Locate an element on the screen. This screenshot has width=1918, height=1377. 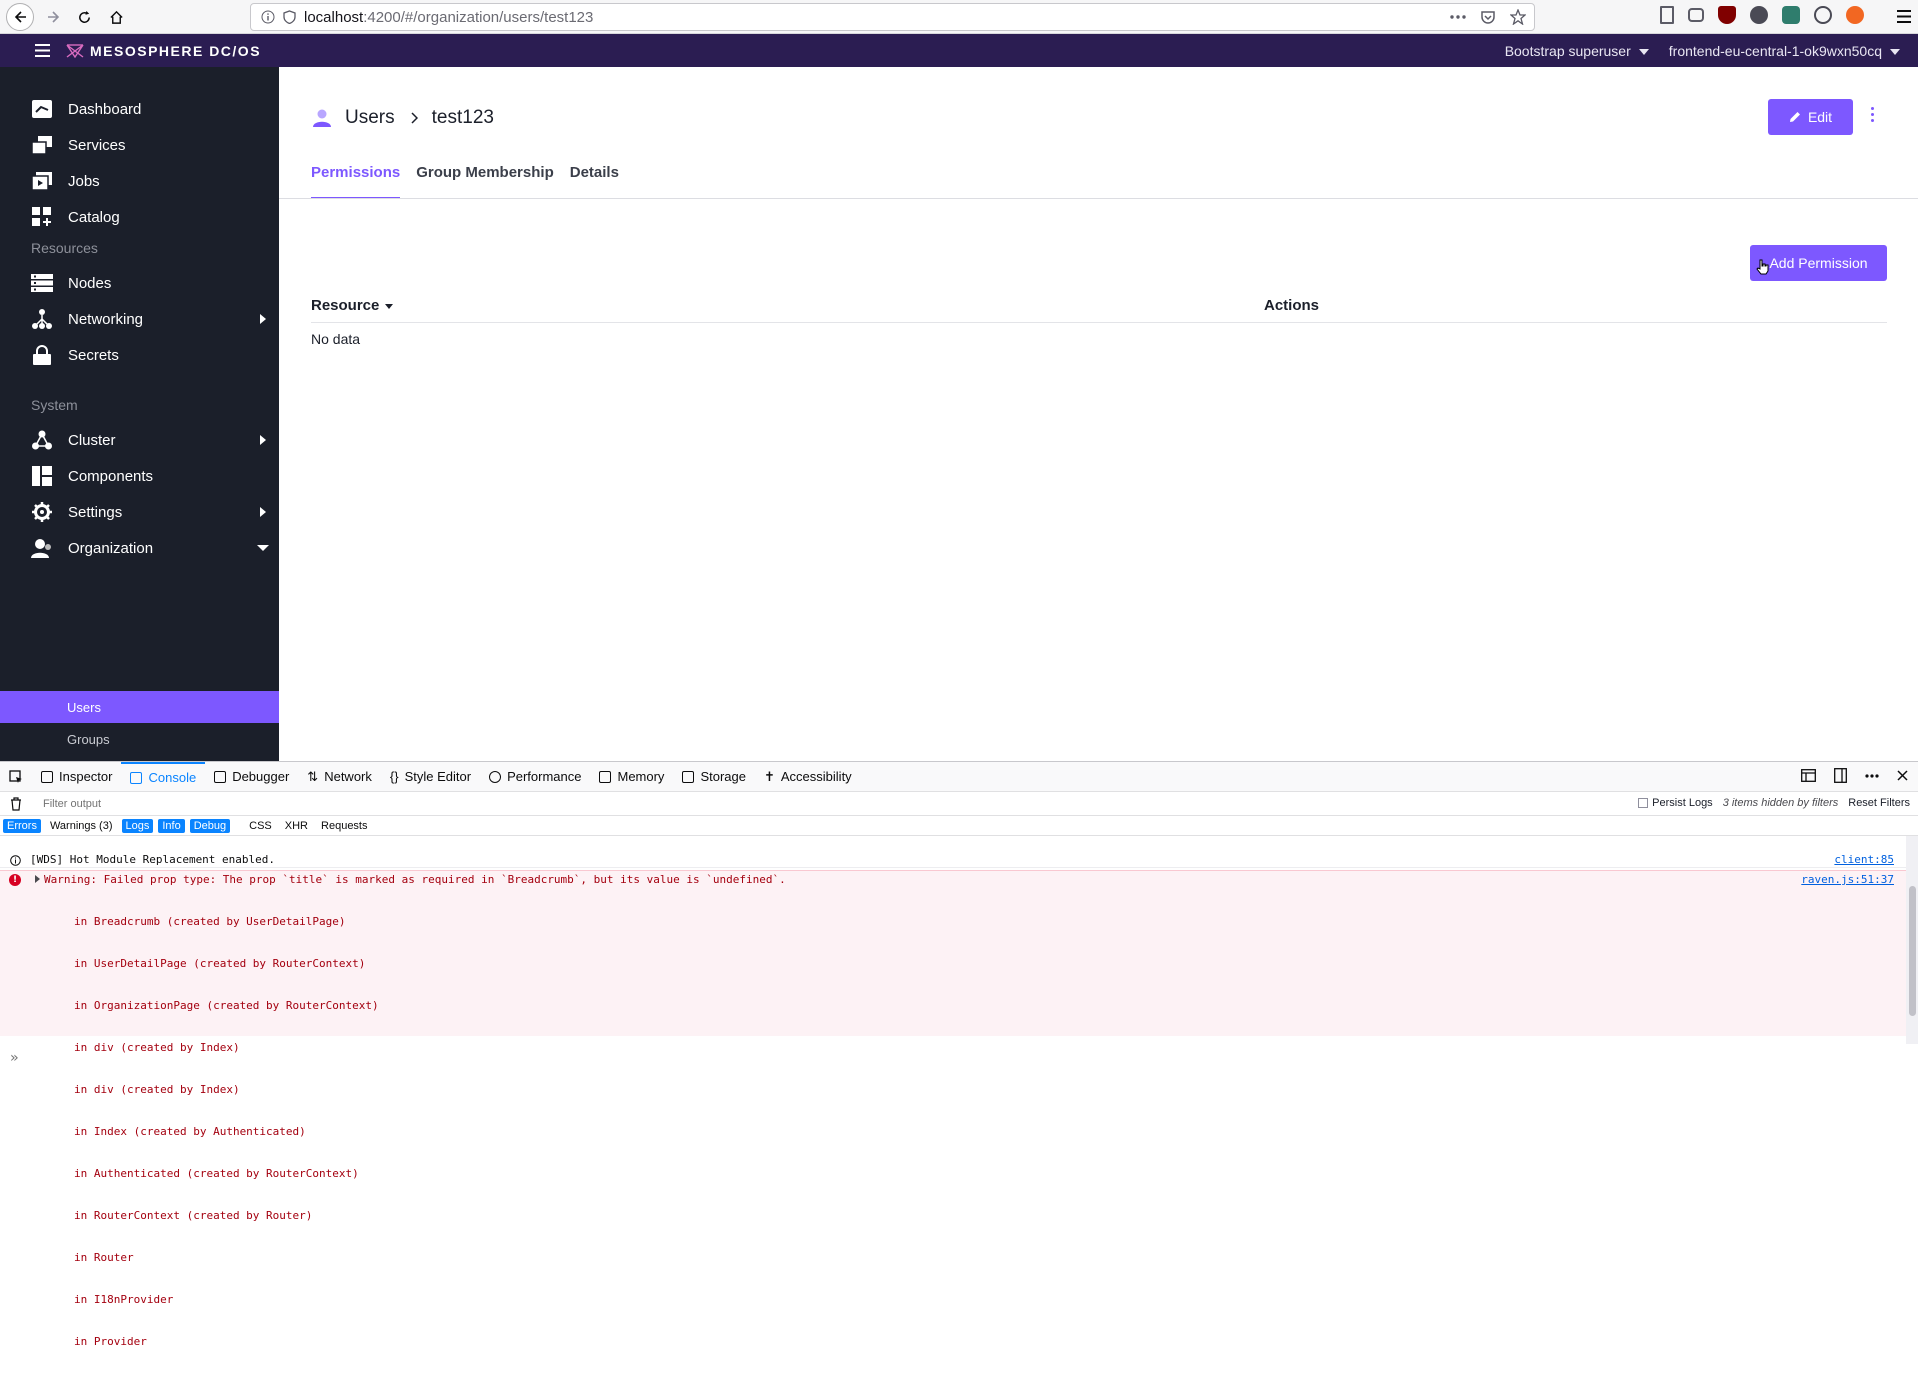
scrollbar-thumb is located at coordinates (1912, 951).